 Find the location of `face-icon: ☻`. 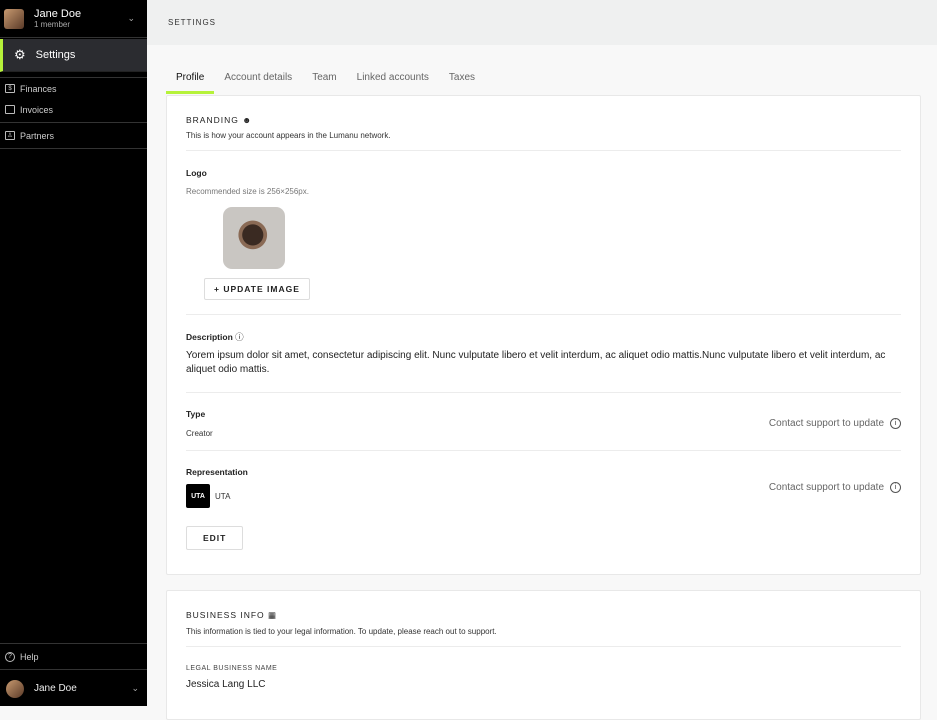

face-icon: ☻ is located at coordinates (247, 120).